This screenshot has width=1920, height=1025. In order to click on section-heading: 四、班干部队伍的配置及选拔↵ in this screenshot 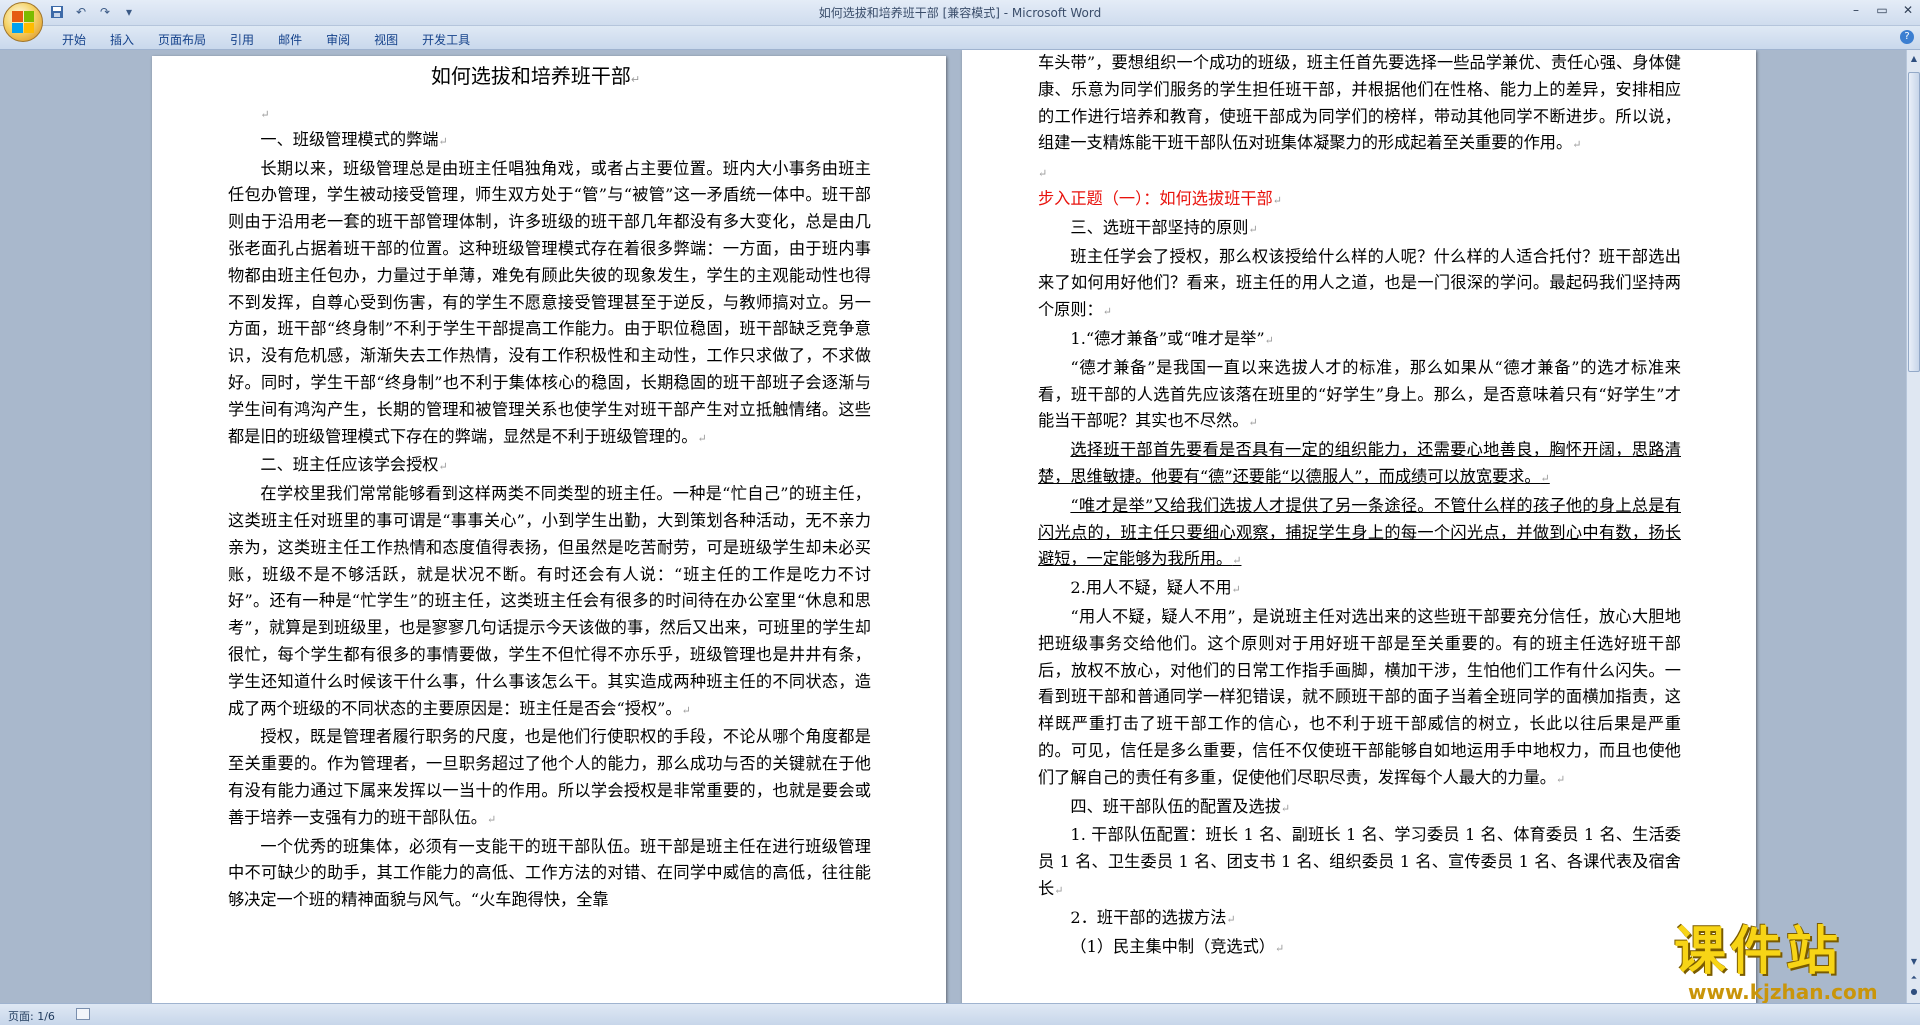, I will do `click(1180, 806)`.